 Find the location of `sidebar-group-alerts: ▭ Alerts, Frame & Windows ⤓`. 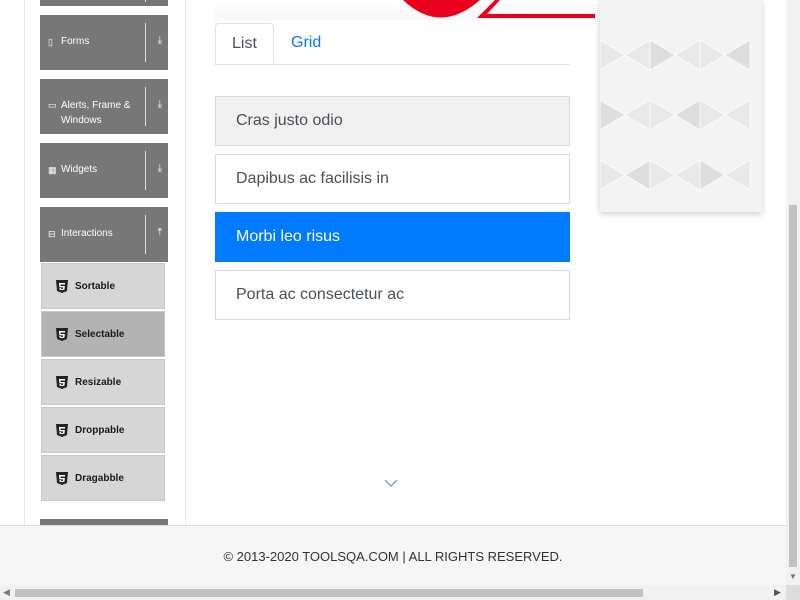

sidebar-group-alerts: ▭ Alerts, Frame & Windows ⤓ is located at coordinates (104, 106).